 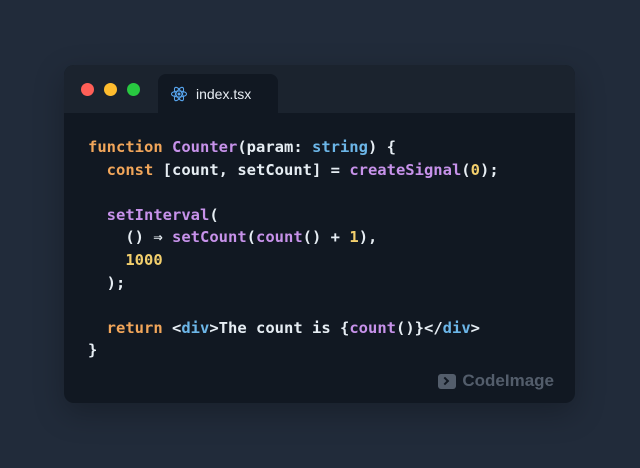 I want to click on code-token: [count, setCount] =, so click(x=251, y=169).